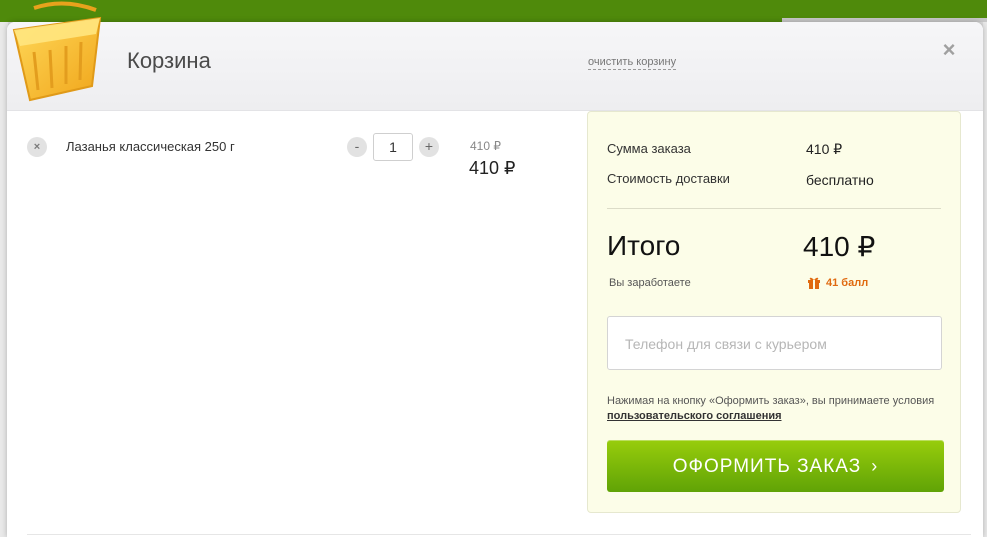 The height and width of the screenshot is (537, 987). I want to click on qty-input: 1, so click(393, 147).